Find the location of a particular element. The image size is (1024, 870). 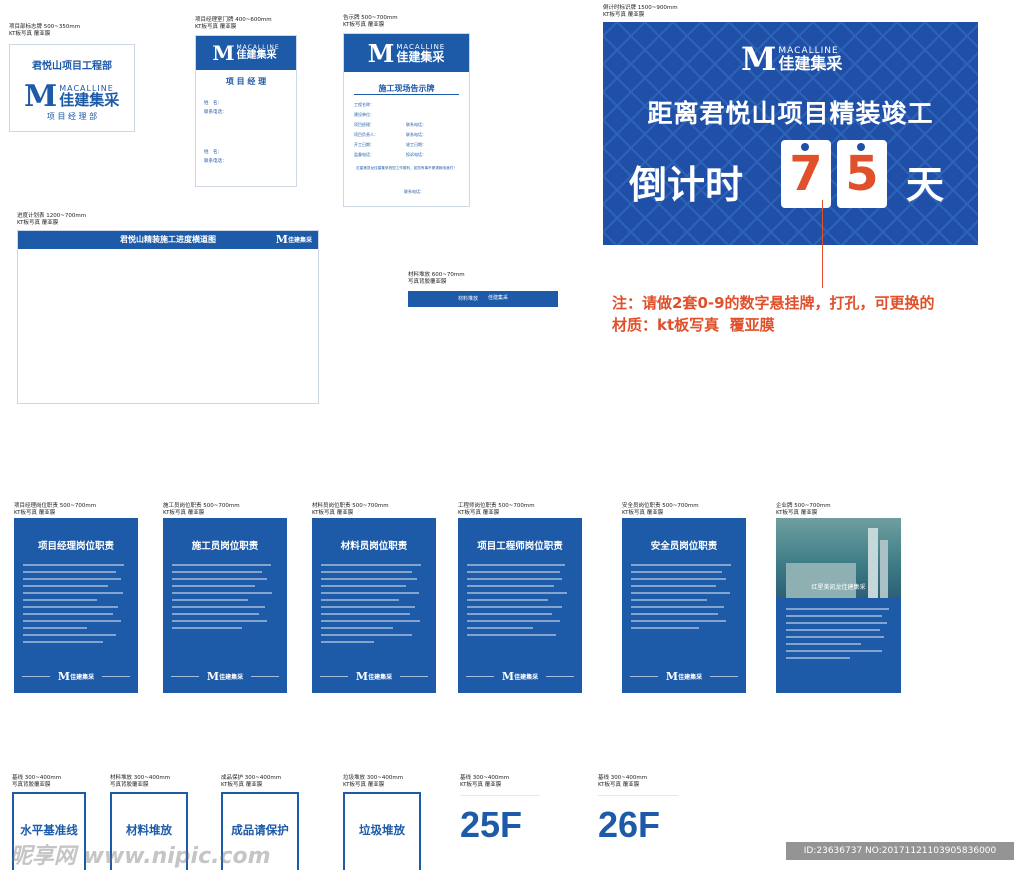

material-strip-text: 材料堆放 is located at coordinates (468, 299).